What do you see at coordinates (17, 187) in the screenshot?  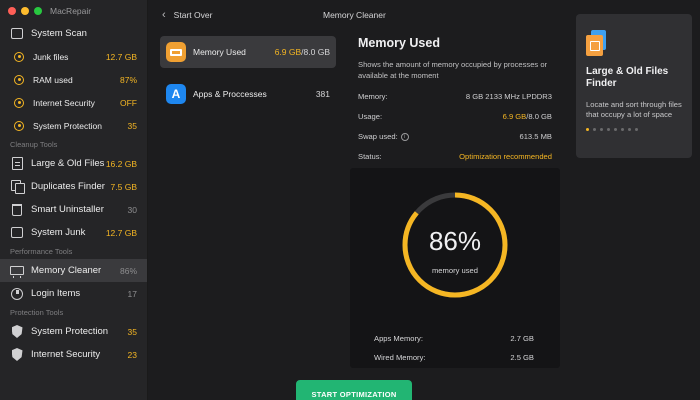 I see `duplicates-icon` at bounding box center [17, 187].